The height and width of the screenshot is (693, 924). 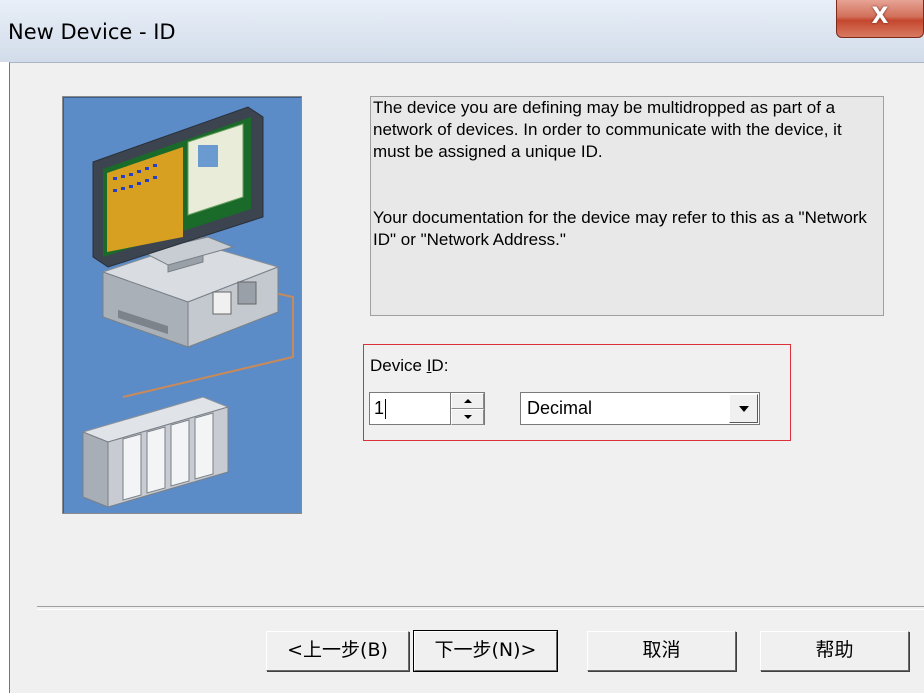 I want to click on id-format-dropdown-button, so click(x=743, y=408).